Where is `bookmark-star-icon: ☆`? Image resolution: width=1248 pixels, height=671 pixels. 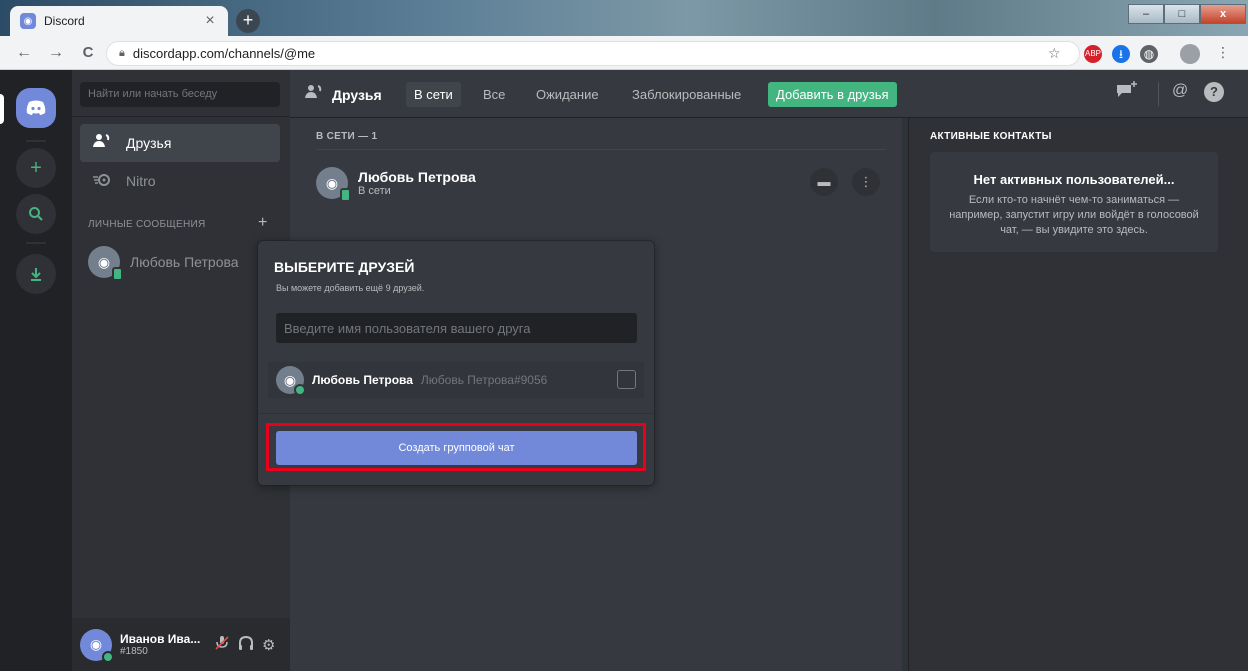
bookmark-star-icon: ☆ is located at coordinates (1054, 53).